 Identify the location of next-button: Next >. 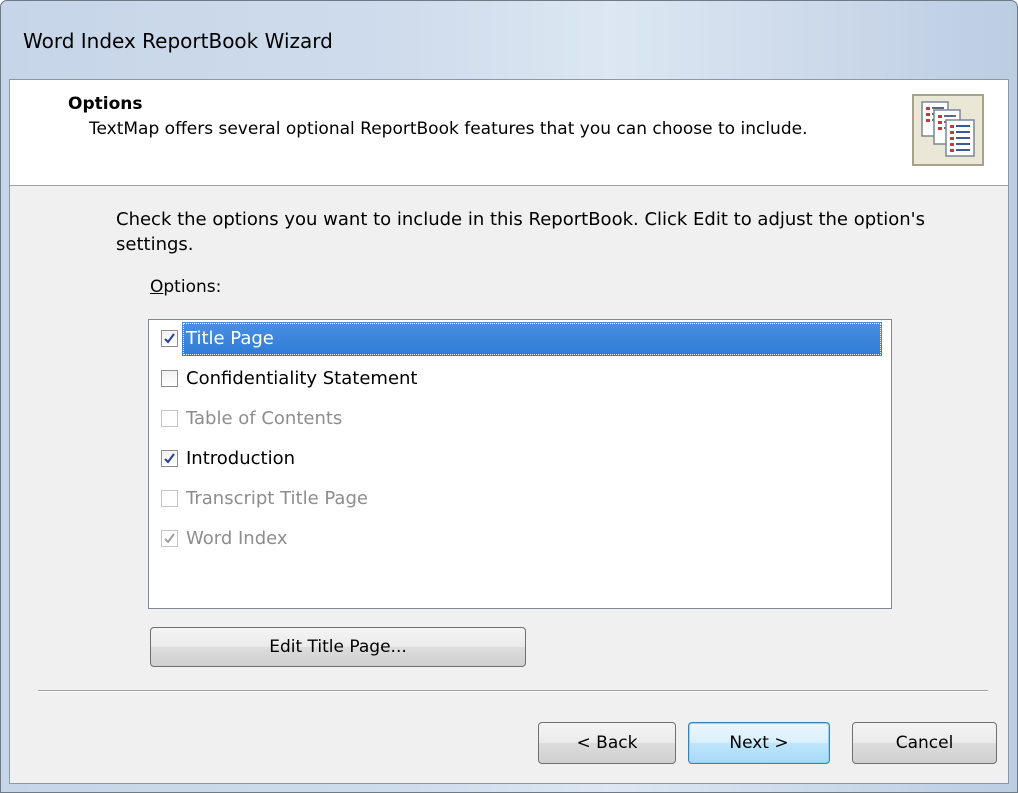
(759, 743).